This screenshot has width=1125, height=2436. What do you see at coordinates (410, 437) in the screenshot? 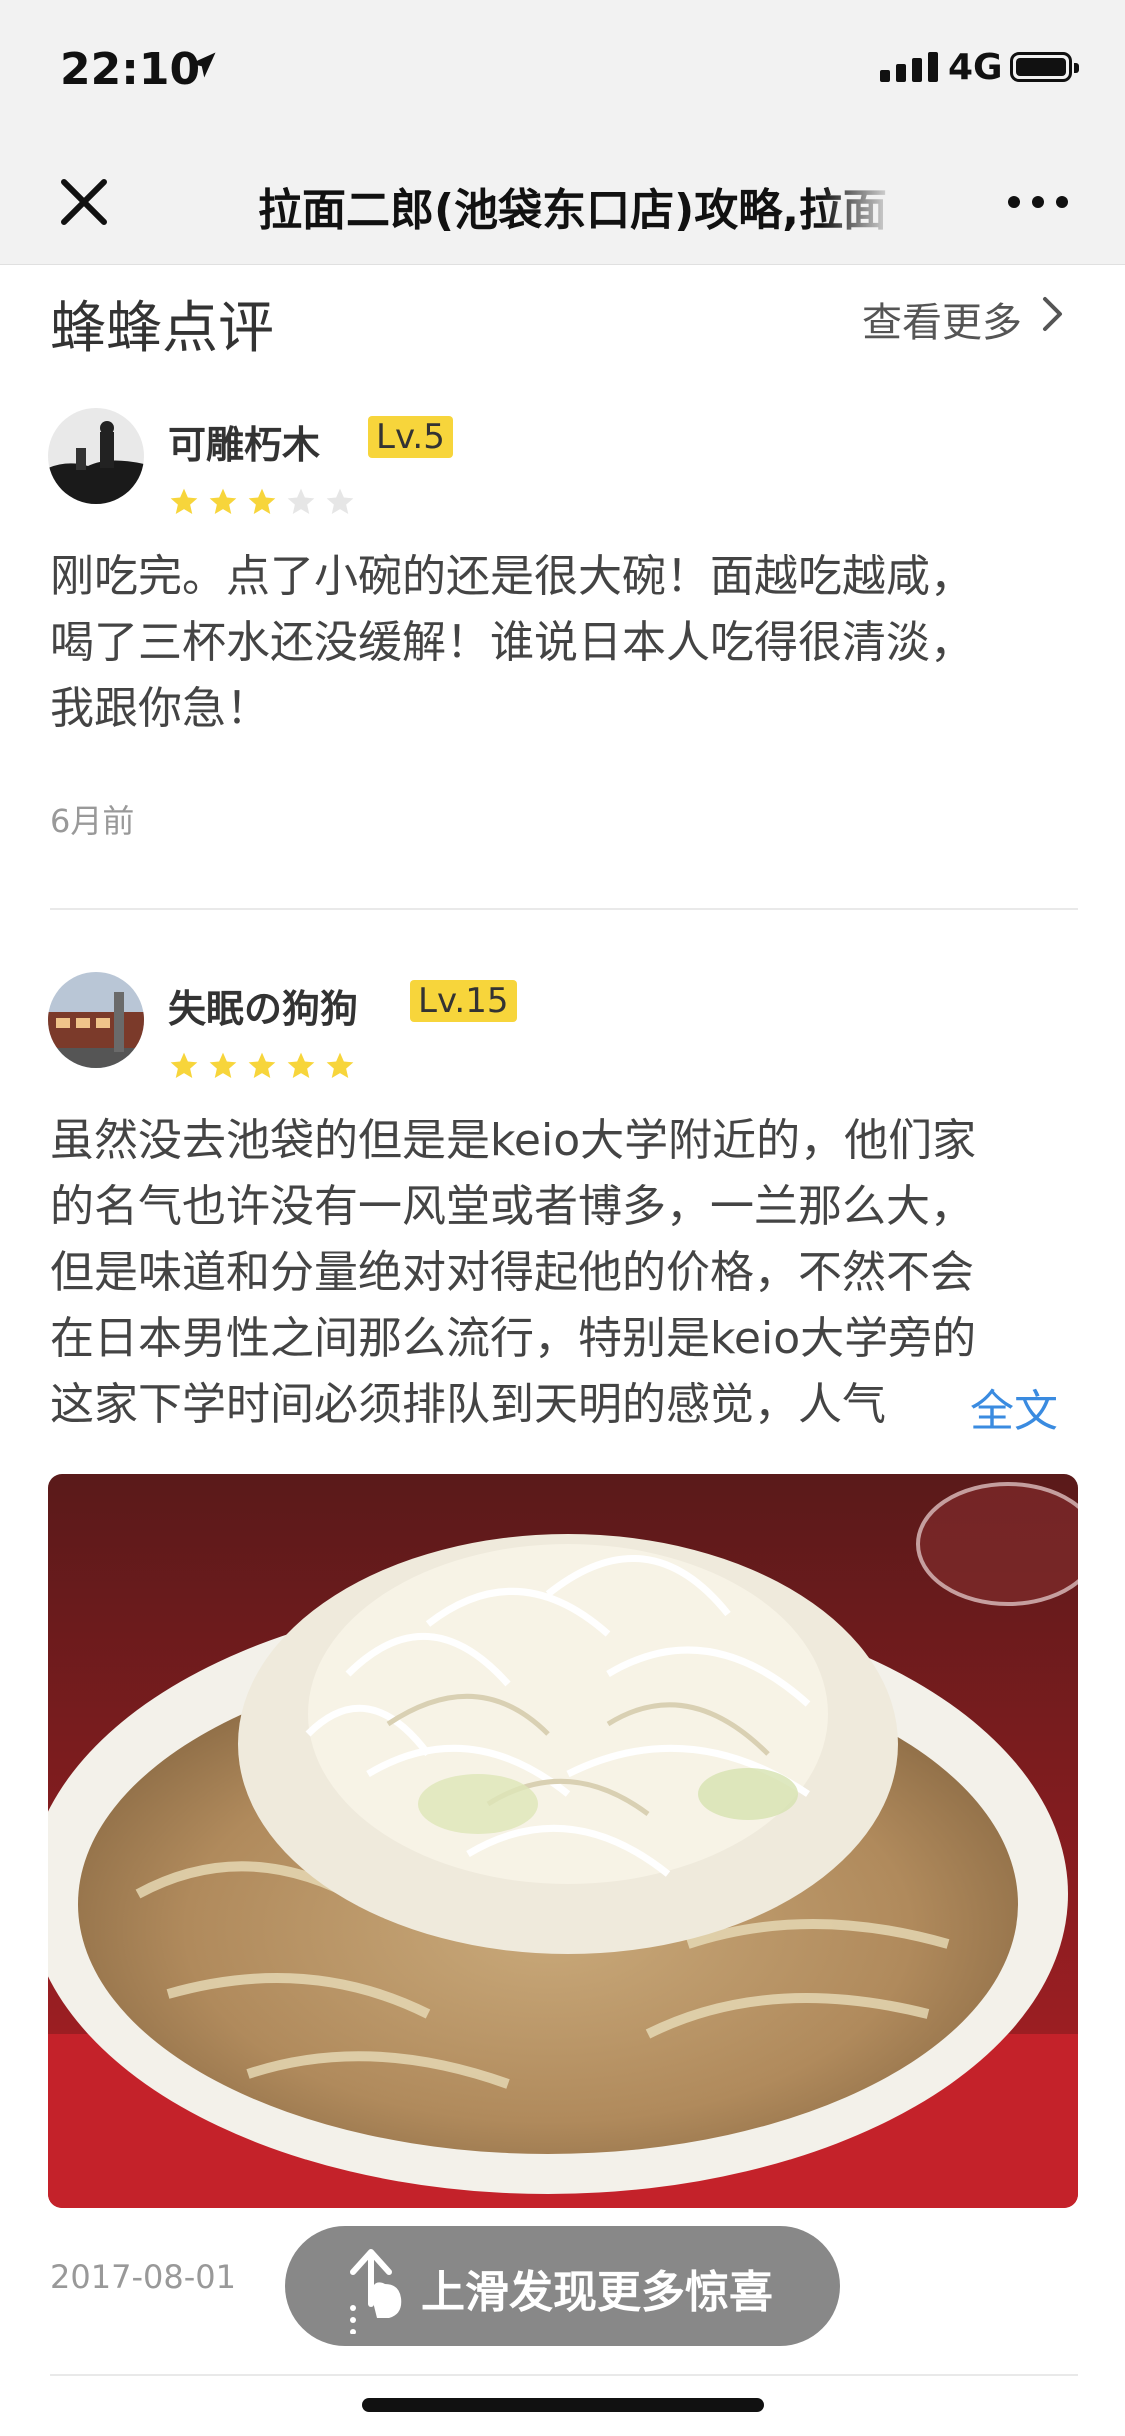
I see `level-badge: Lv.5` at bounding box center [410, 437].